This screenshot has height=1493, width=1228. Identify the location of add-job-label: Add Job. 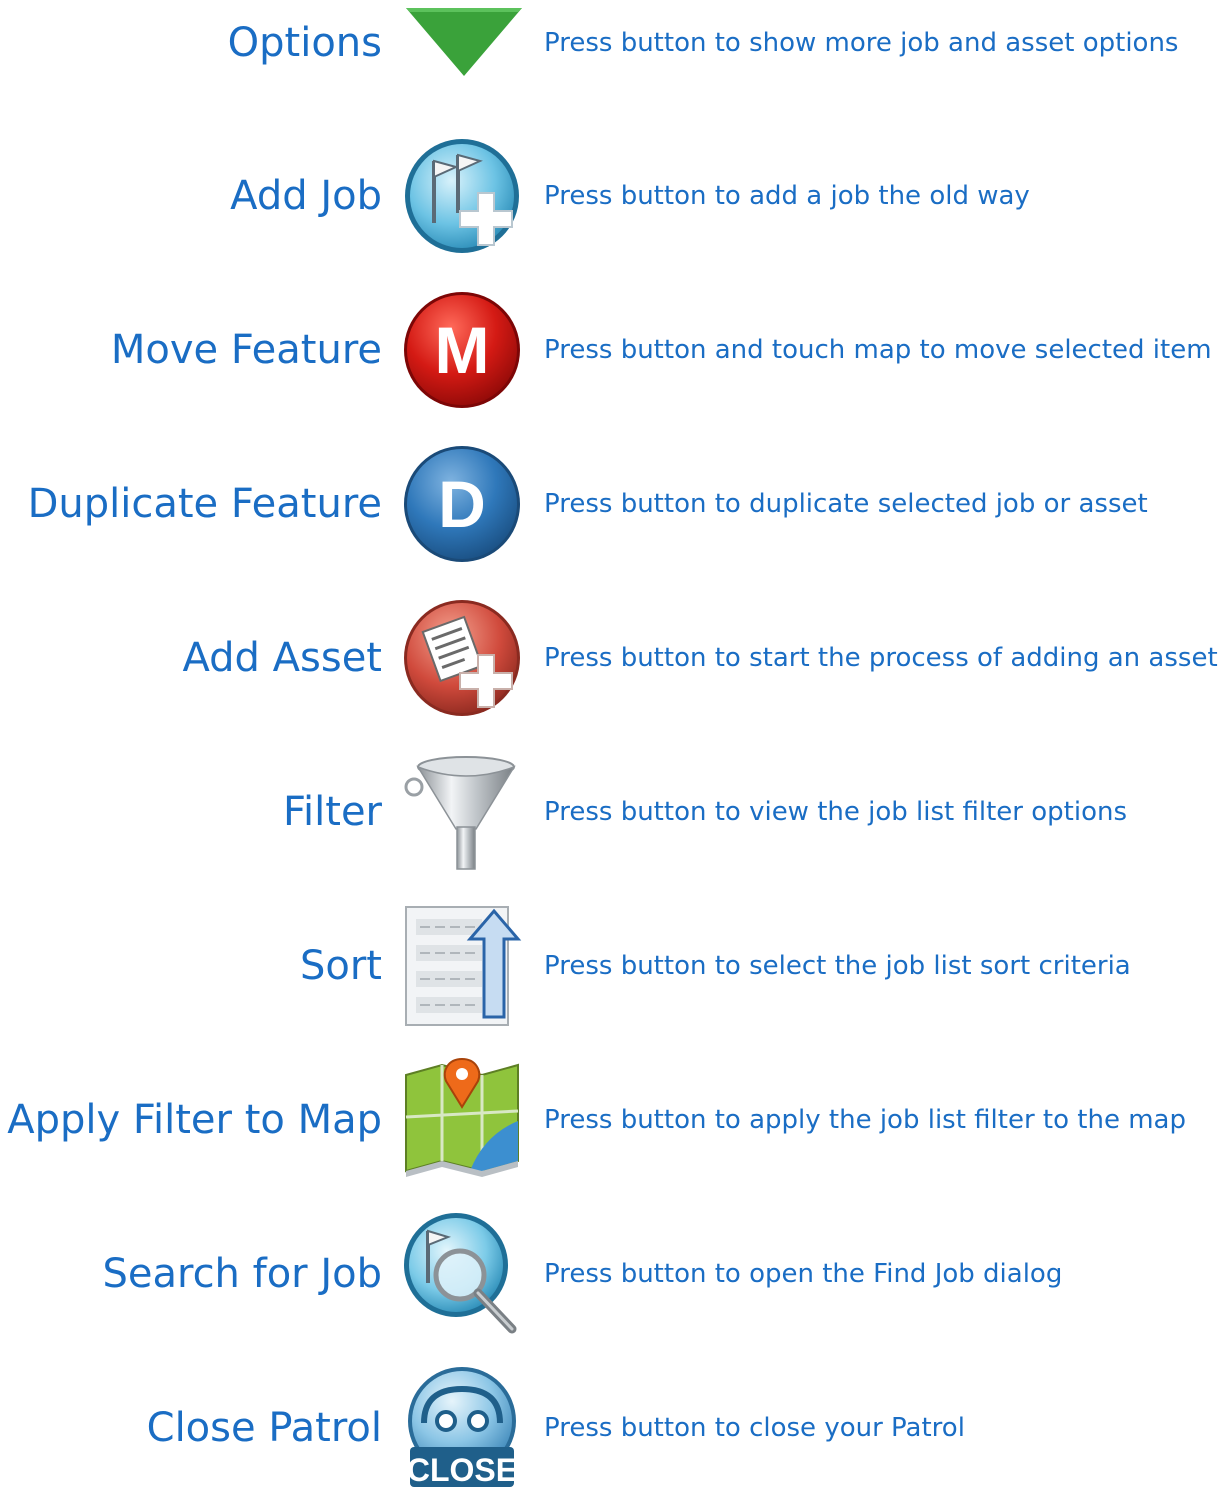
(306, 196).